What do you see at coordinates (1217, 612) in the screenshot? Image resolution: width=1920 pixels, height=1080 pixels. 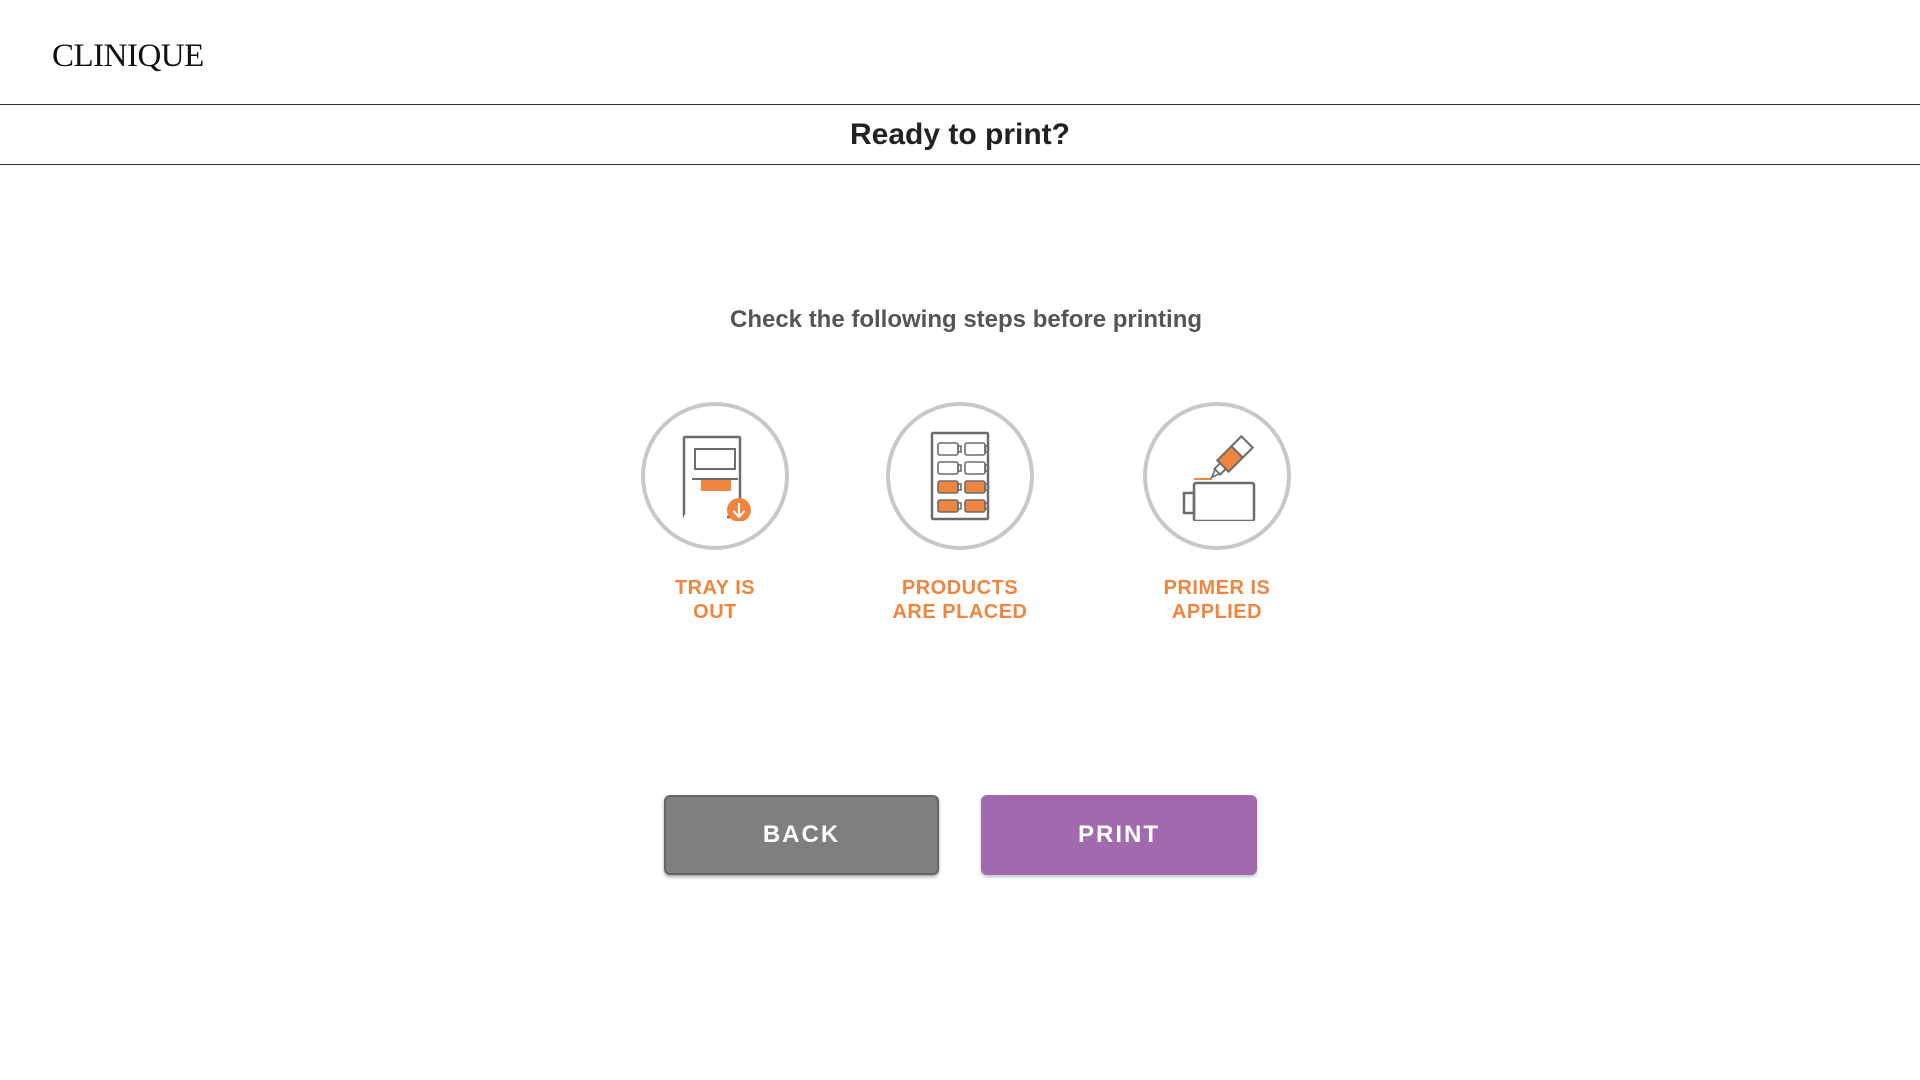 I see `step-label-line: APPLIED` at bounding box center [1217, 612].